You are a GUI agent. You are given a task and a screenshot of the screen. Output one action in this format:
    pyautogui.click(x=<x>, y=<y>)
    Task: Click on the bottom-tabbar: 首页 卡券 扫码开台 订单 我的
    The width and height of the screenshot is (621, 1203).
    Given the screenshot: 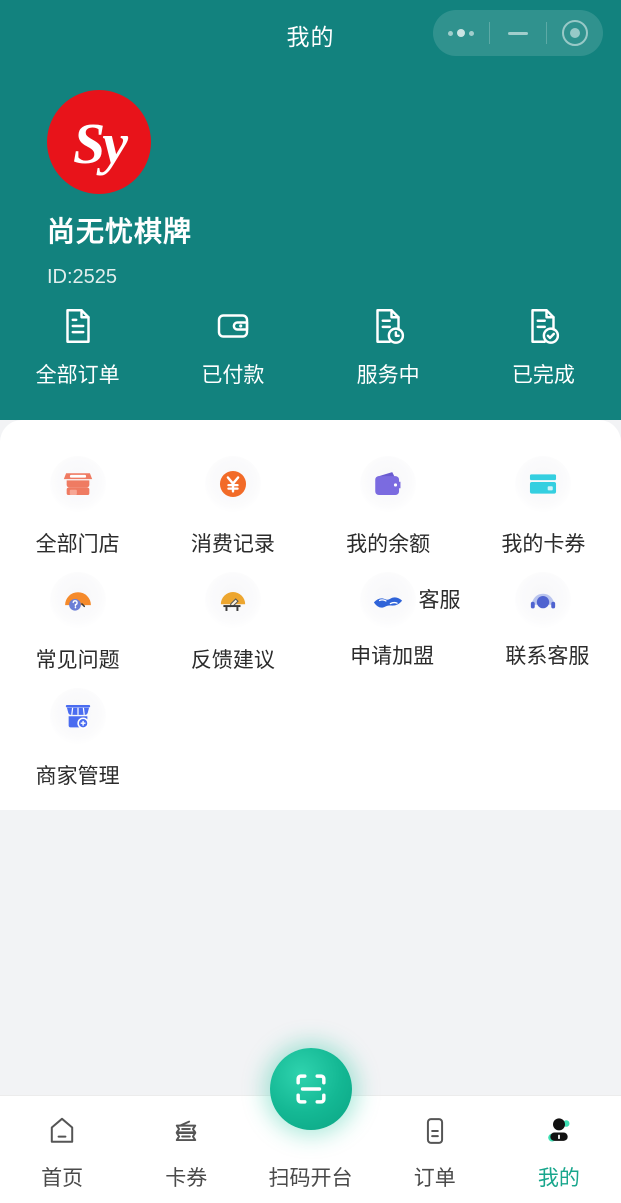 What is the action you would take?
    pyautogui.click(x=310, y=1125)
    